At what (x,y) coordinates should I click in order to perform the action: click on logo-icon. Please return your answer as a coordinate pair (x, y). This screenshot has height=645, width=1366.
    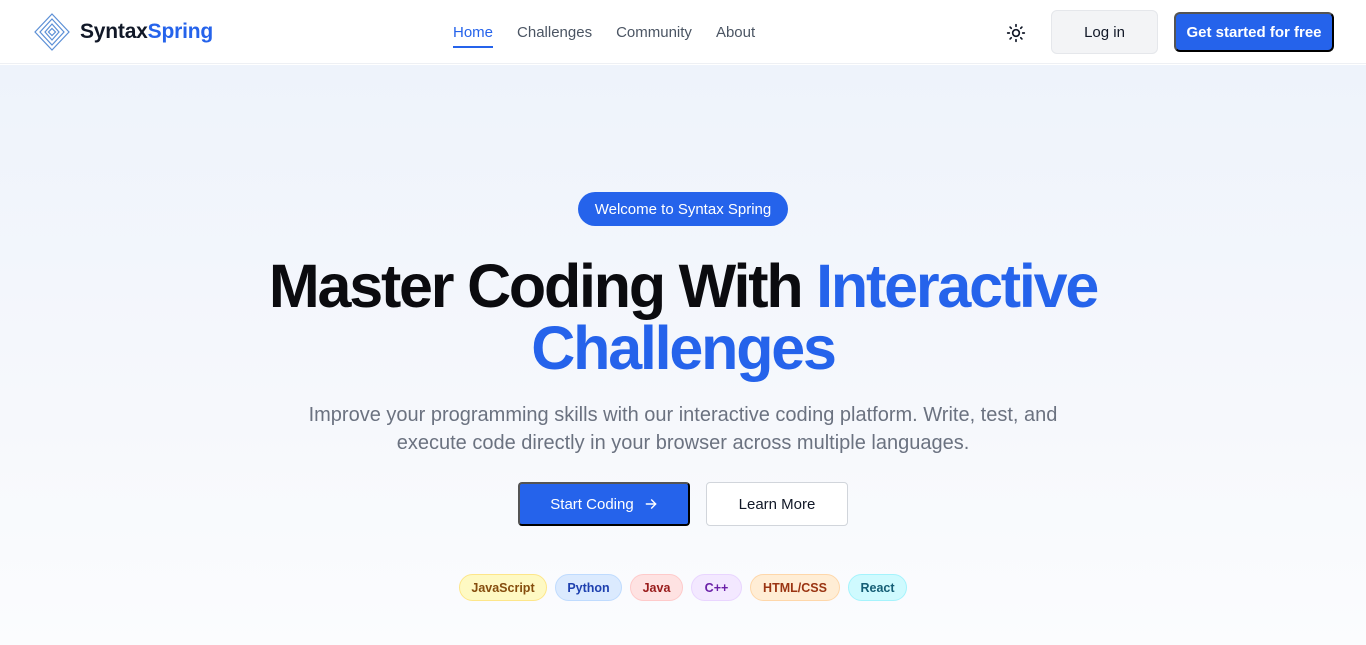
    Looking at the image, I should click on (52, 32).